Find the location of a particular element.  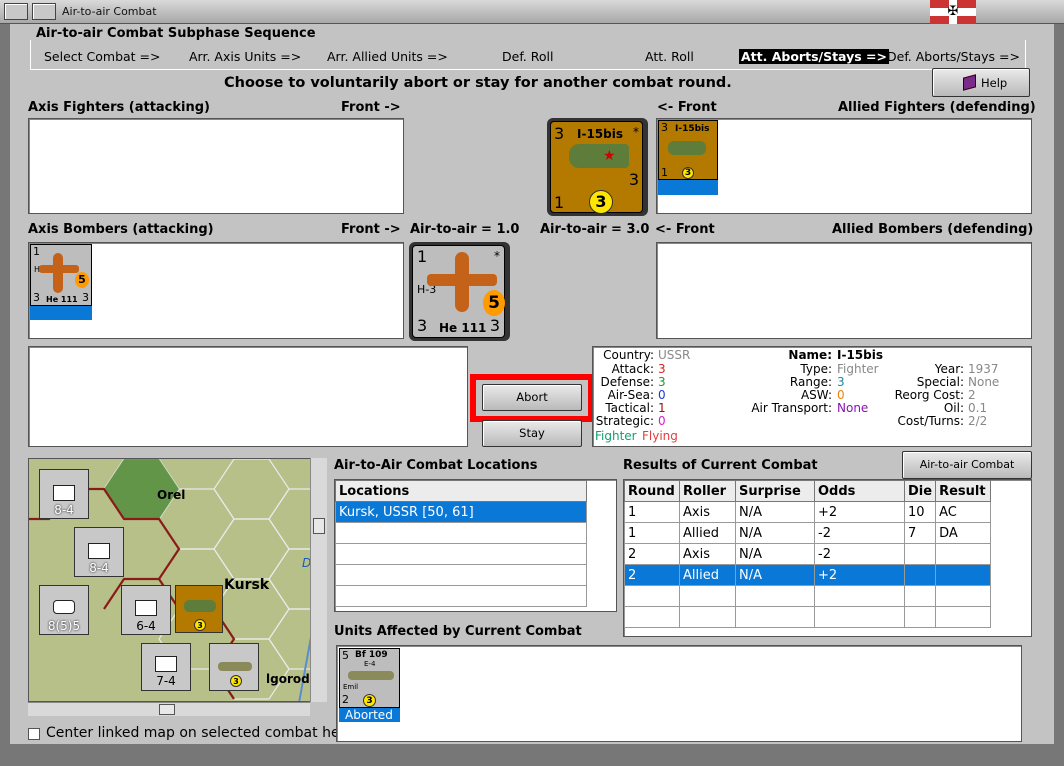

horizontal-scroll-thumb is located at coordinates (167, 709).